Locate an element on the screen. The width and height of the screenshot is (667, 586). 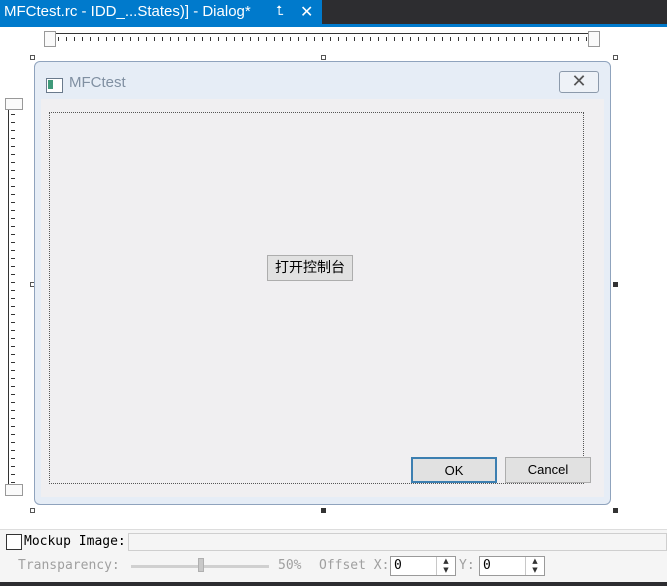
ruler-top-handle is located at coordinates (14, 104).